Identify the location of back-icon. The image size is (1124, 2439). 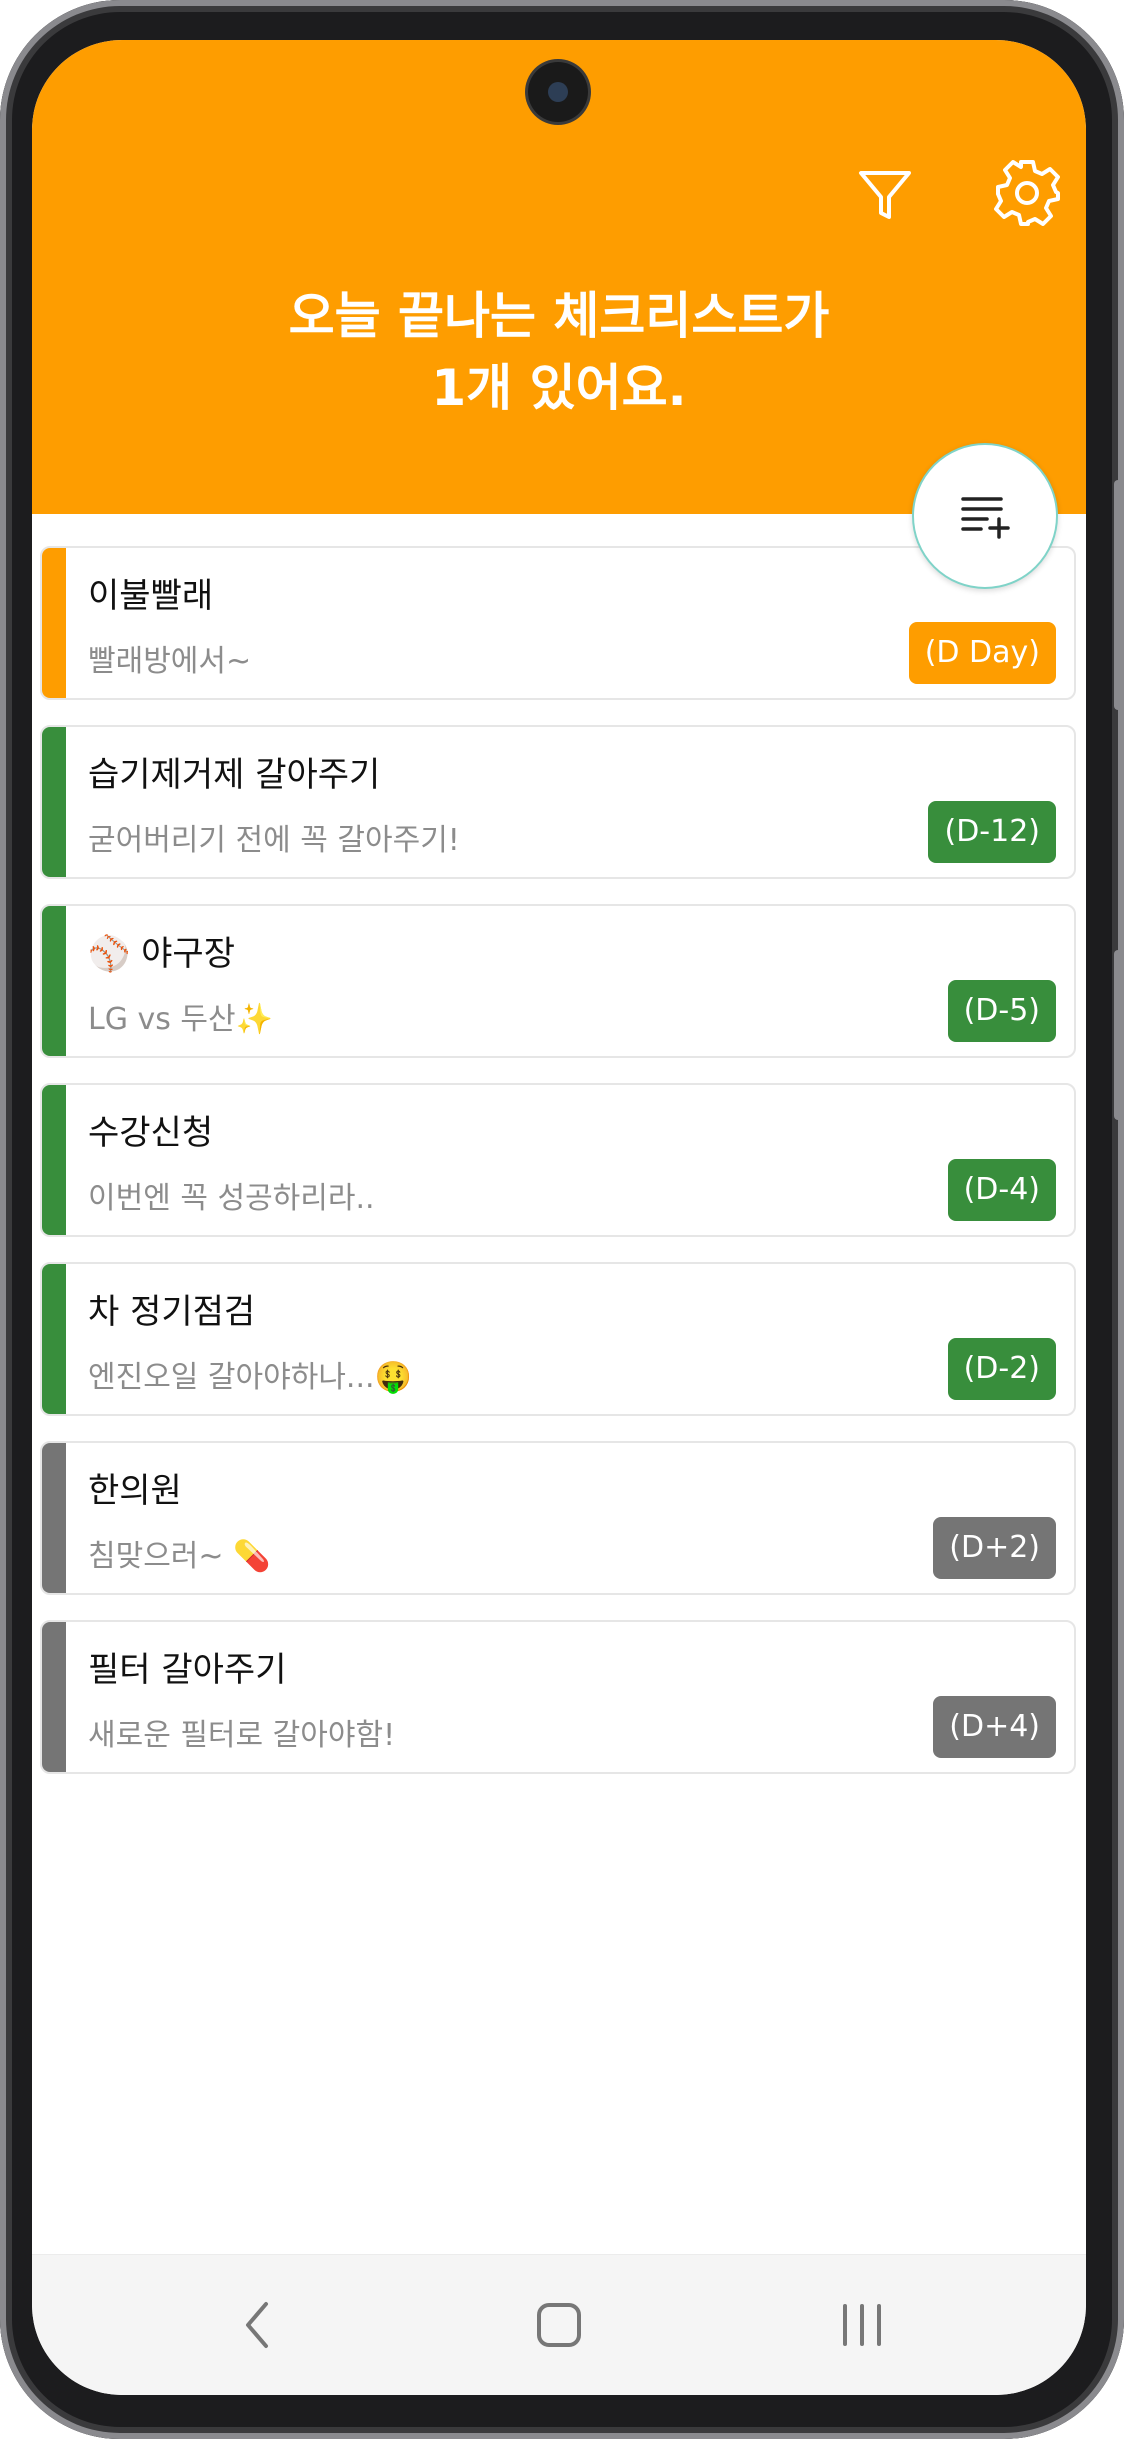
(257, 2325).